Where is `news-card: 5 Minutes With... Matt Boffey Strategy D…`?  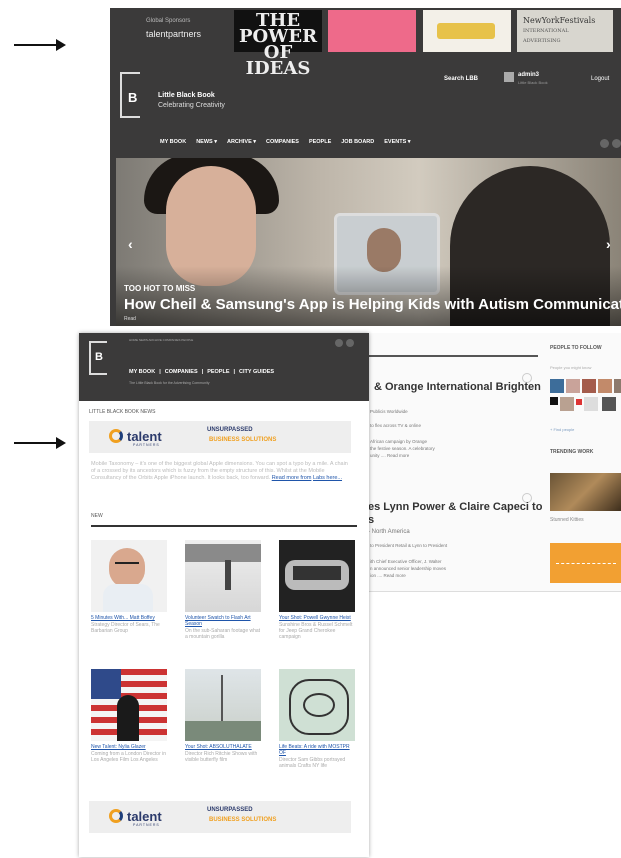 news-card: 5 Minutes With... Matt Boffey Strategy D… is located at coordinates (129, 587).